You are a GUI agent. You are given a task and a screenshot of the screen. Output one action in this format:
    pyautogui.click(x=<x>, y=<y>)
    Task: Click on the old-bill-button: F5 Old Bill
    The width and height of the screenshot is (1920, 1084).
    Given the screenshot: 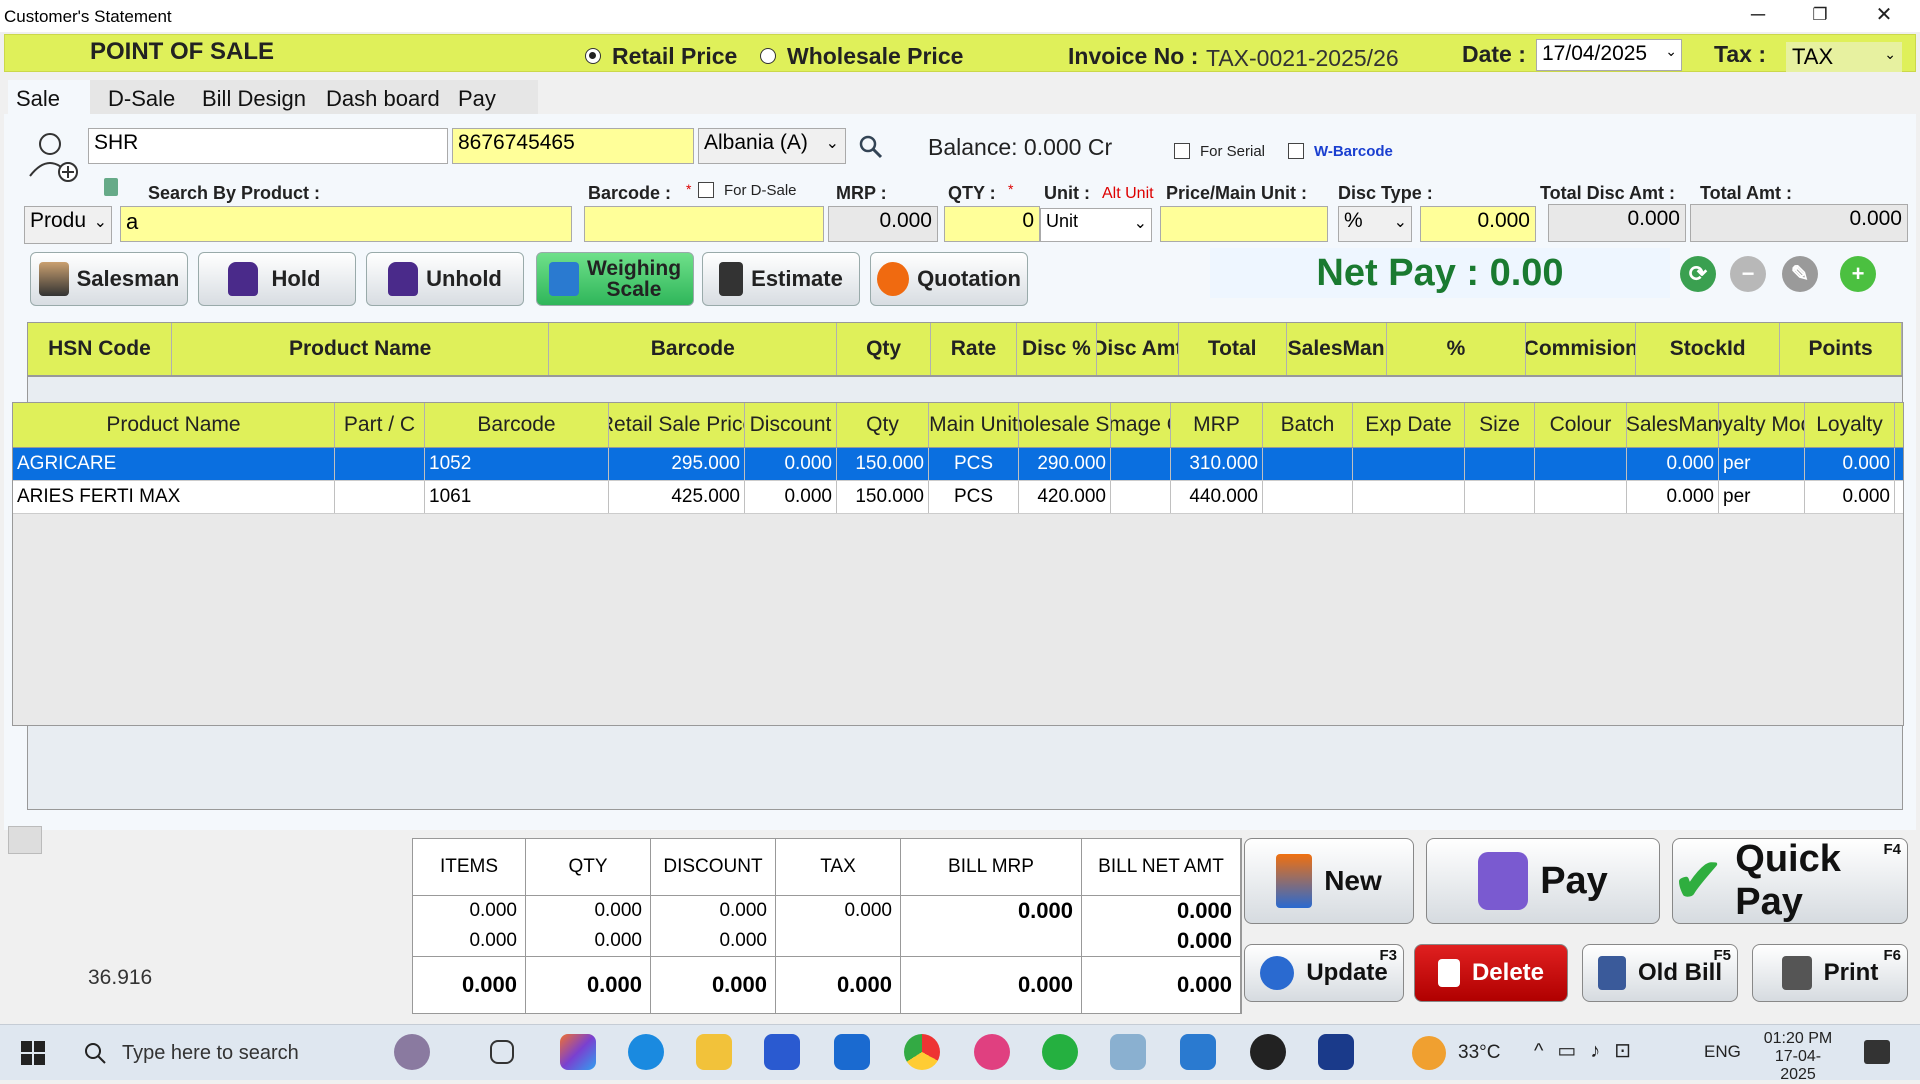 What is the action you would take?
    pyautogui.click(x=1660, y=973)
    